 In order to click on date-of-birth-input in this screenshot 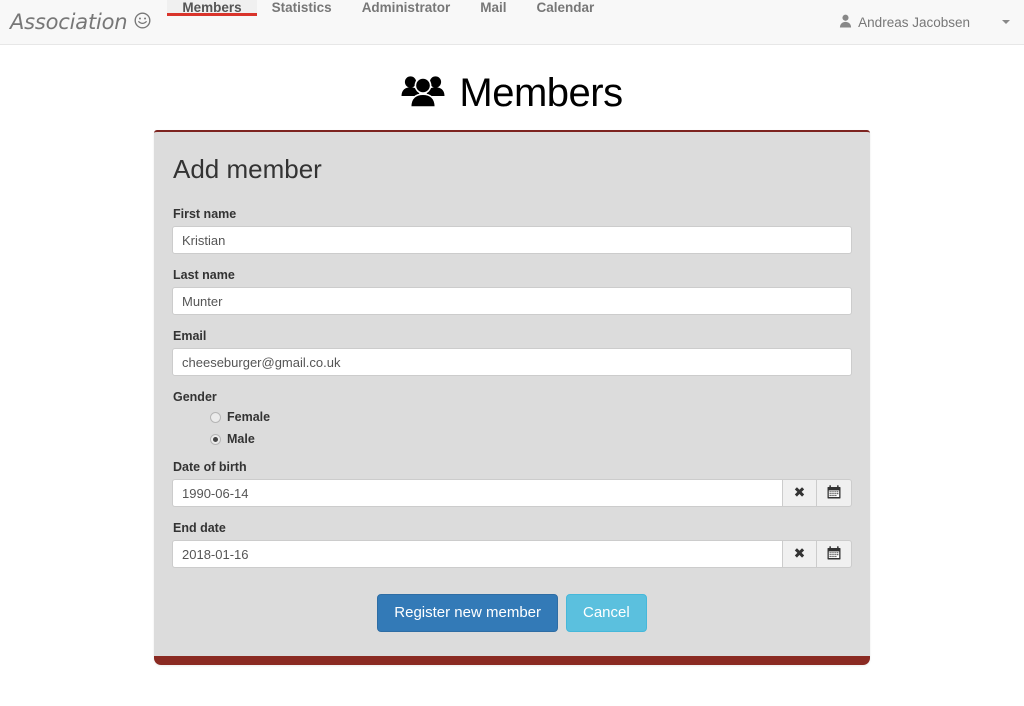, I will do `click(477, 493)`.